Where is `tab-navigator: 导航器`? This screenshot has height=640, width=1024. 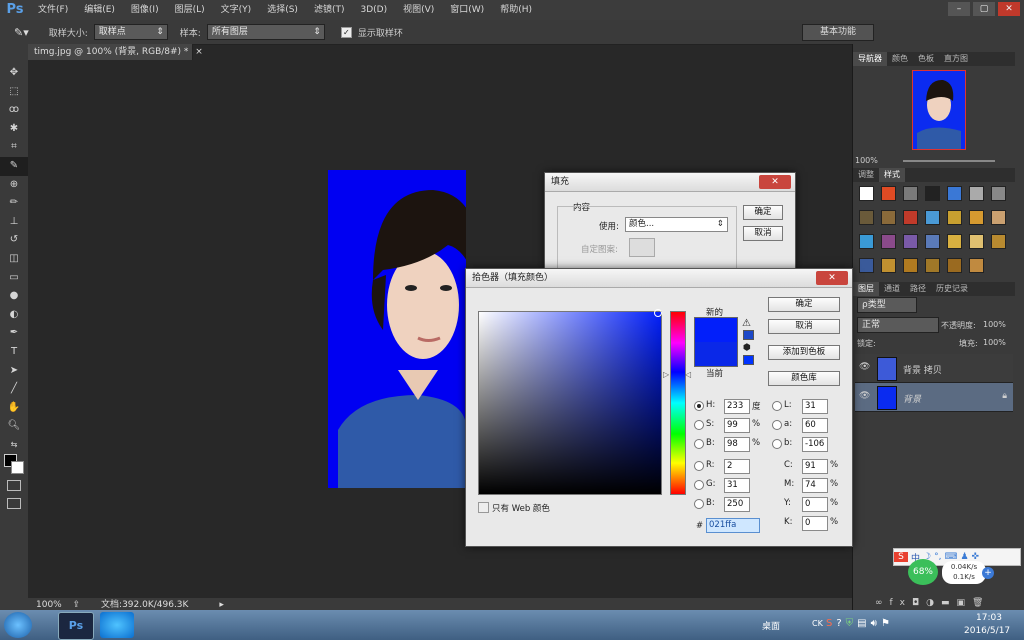 tab-navigator: 导航器 is located at coordinates (870, 59).